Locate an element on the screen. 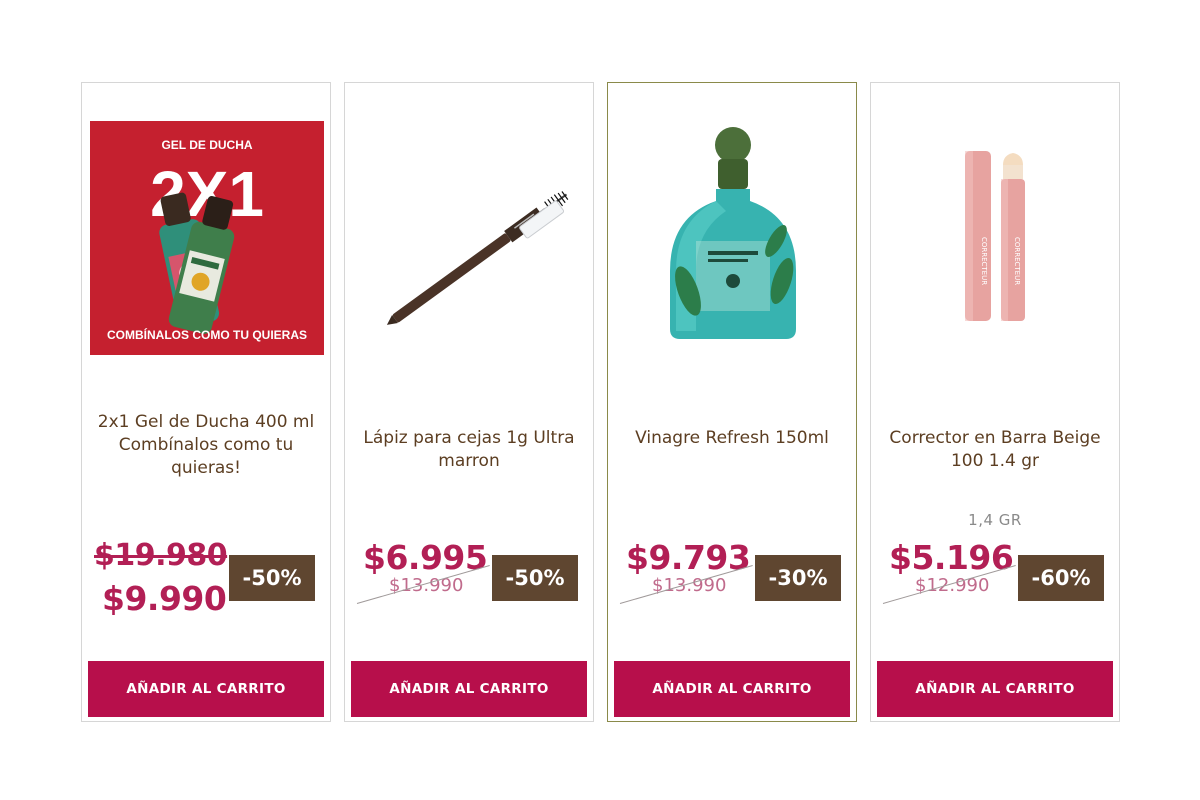 The height and width of the screenshot is (800, 1200). price-current: $9.990 is located at coordinates (164, 598).